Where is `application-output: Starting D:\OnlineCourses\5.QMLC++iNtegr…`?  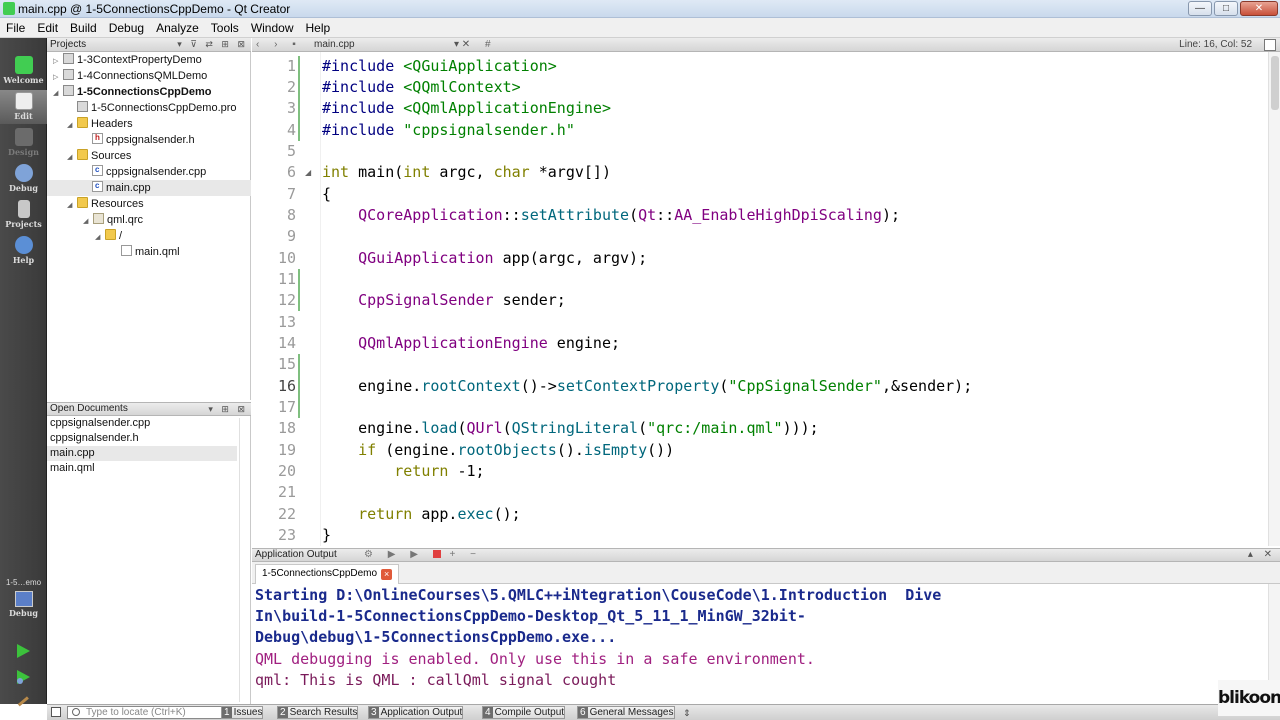 application-output: Starting D:\OnlineCourses\5.QMLC++iNtegr… is located at coordinates (766, 644).